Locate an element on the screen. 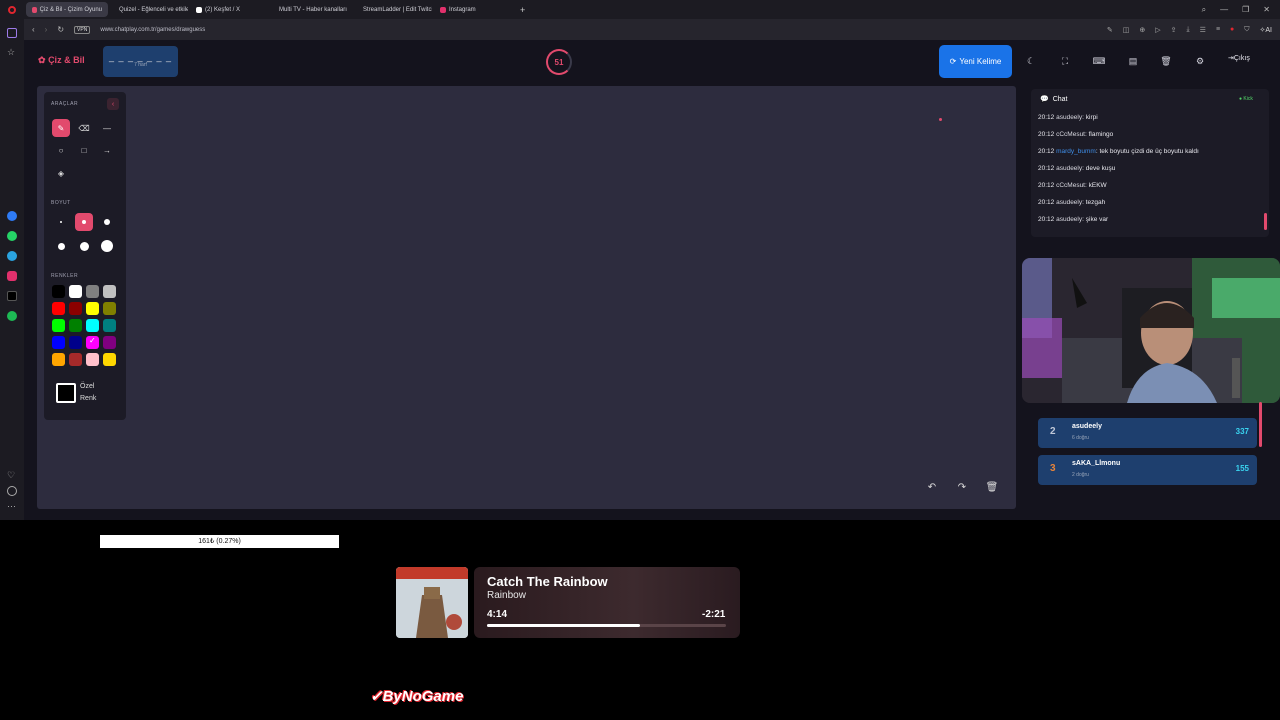 The height and width of the screenshot is (720, 1280). vpn-badge: VPN is located at coordinates (82, 29).